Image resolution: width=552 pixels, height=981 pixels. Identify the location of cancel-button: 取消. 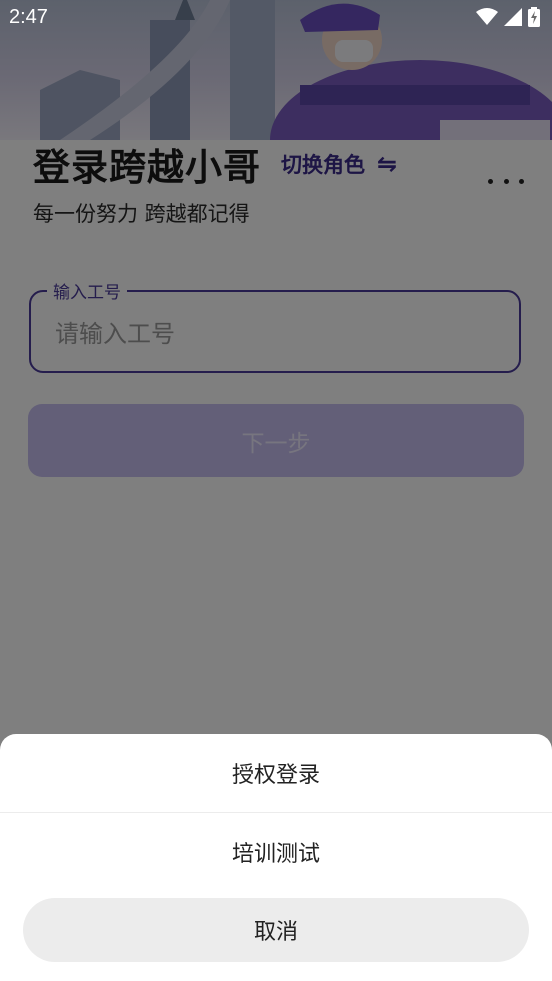
(276, 930).